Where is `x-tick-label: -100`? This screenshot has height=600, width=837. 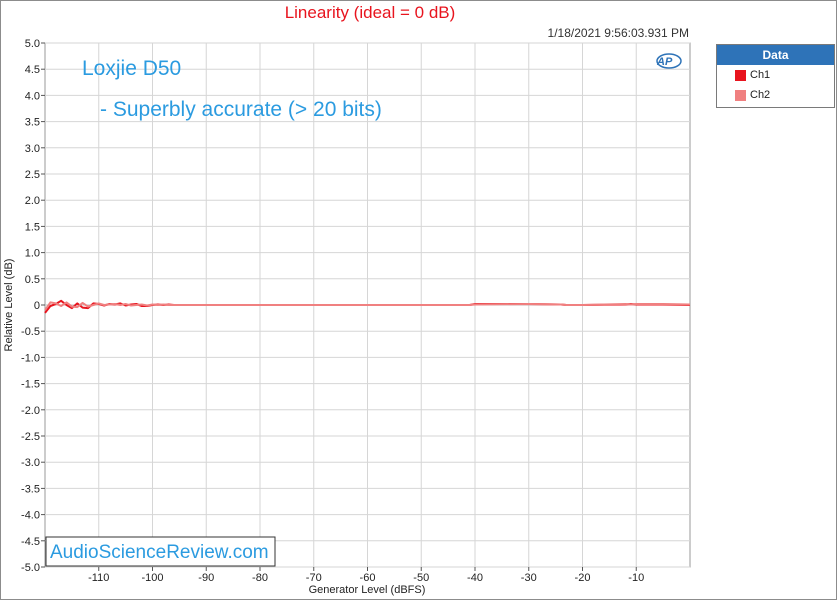 x-tick-label: -100 is located at coordinates (152, 578).